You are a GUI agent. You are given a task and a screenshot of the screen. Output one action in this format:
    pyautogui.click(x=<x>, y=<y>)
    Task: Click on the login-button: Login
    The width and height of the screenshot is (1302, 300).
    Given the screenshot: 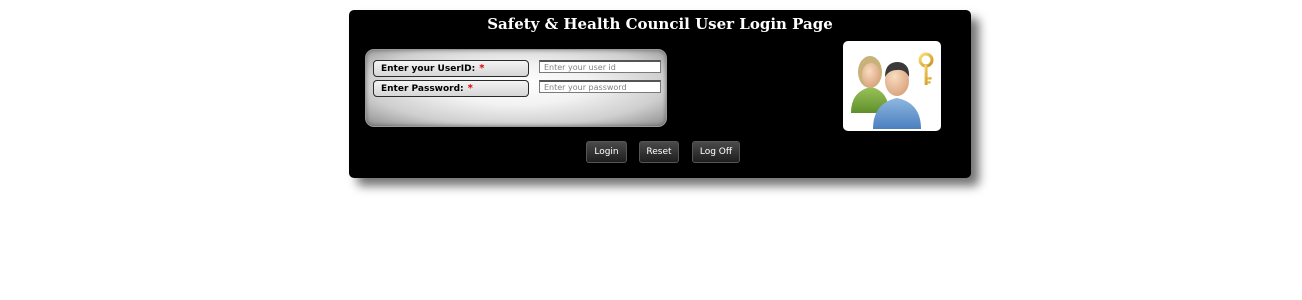 What is the action you would take?
    pyautogui.click(x=606, y=152)
    